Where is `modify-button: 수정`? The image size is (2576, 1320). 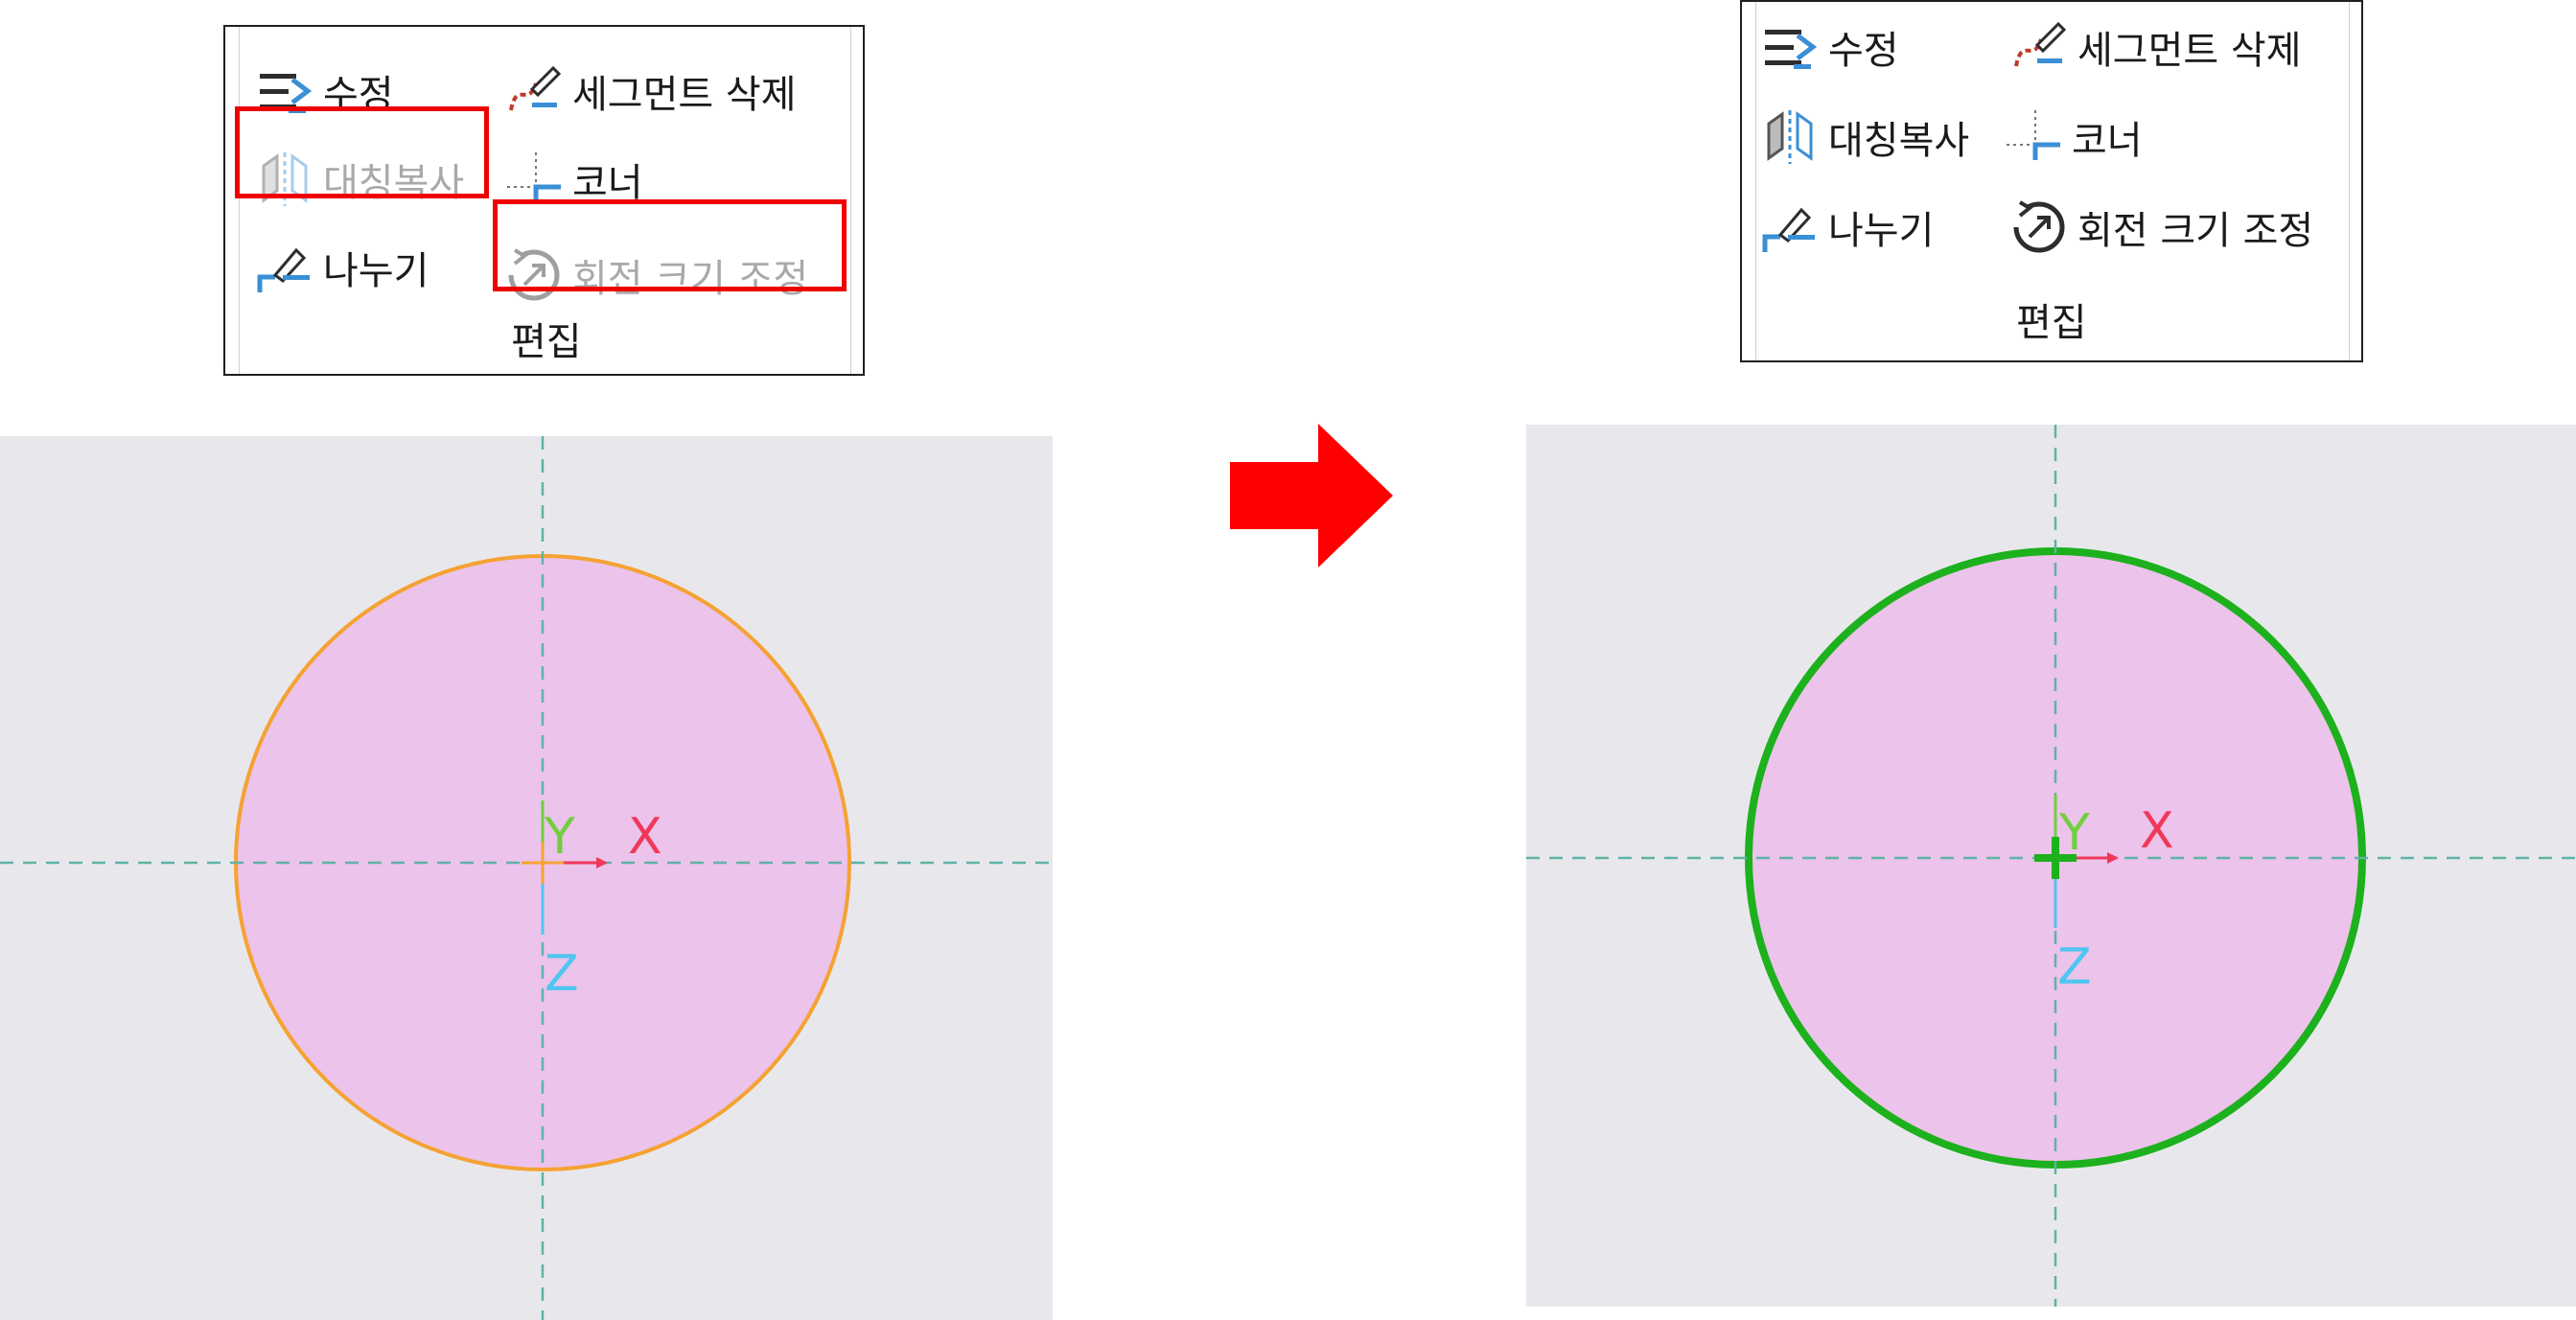 modify-button: 수정 is located at coordinates (1829, 47).